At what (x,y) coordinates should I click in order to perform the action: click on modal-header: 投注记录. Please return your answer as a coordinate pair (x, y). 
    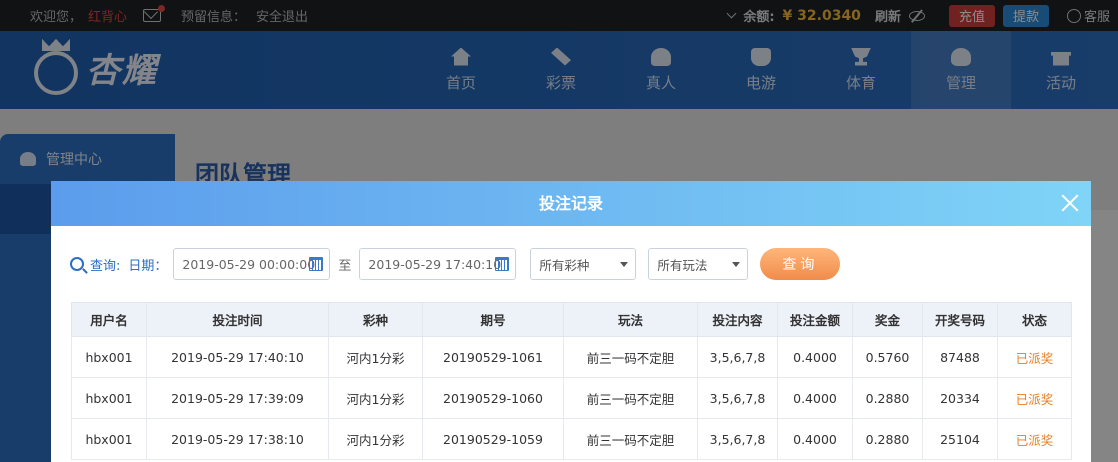
    Looking at the image, I should click on (571, 203).